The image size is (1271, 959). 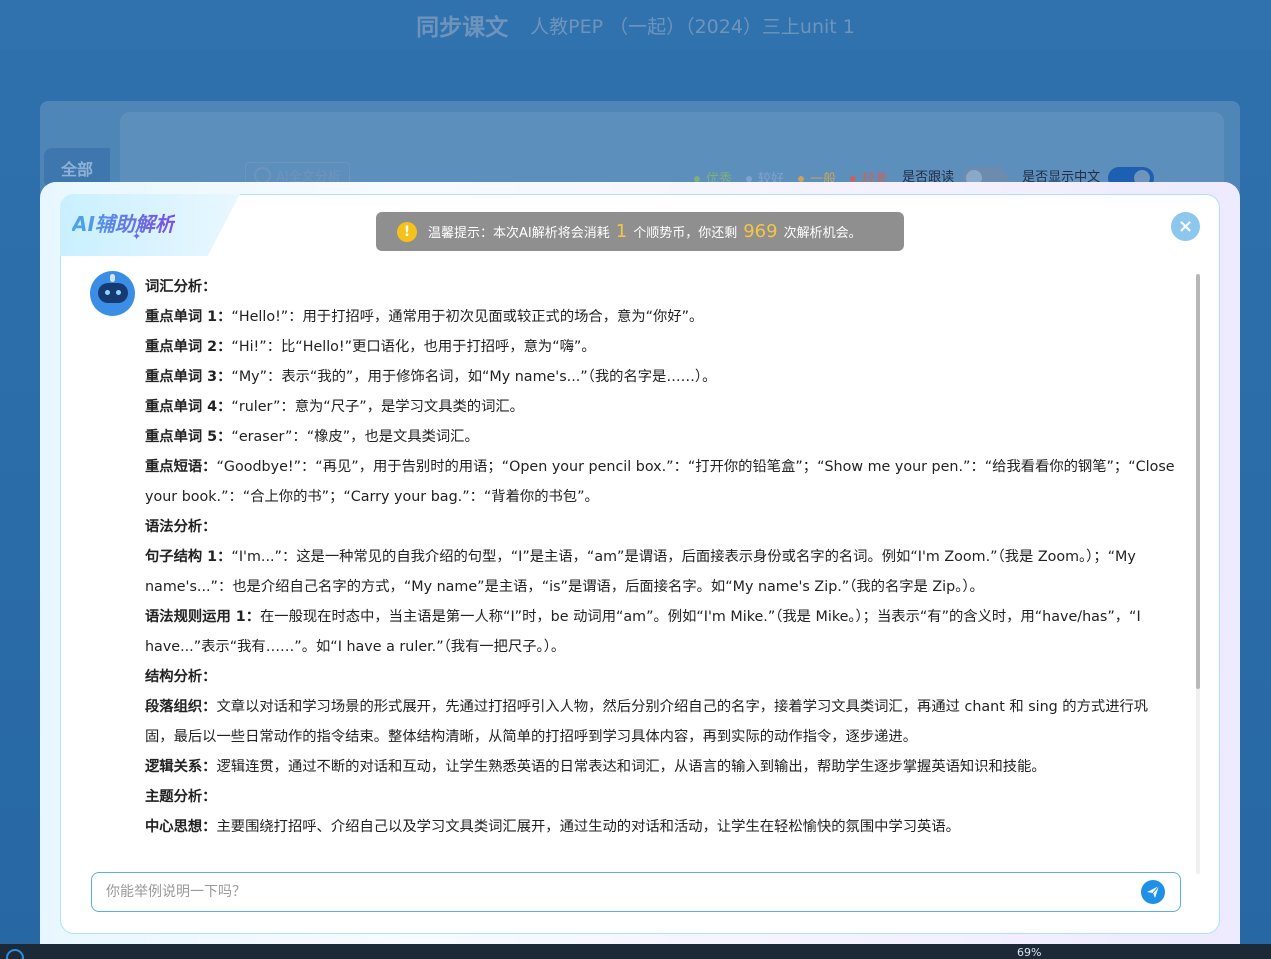 I want to click on analysis-text: “eraser”：“橡皮”，也是文具类词汇。, so click(x=355, y=437).